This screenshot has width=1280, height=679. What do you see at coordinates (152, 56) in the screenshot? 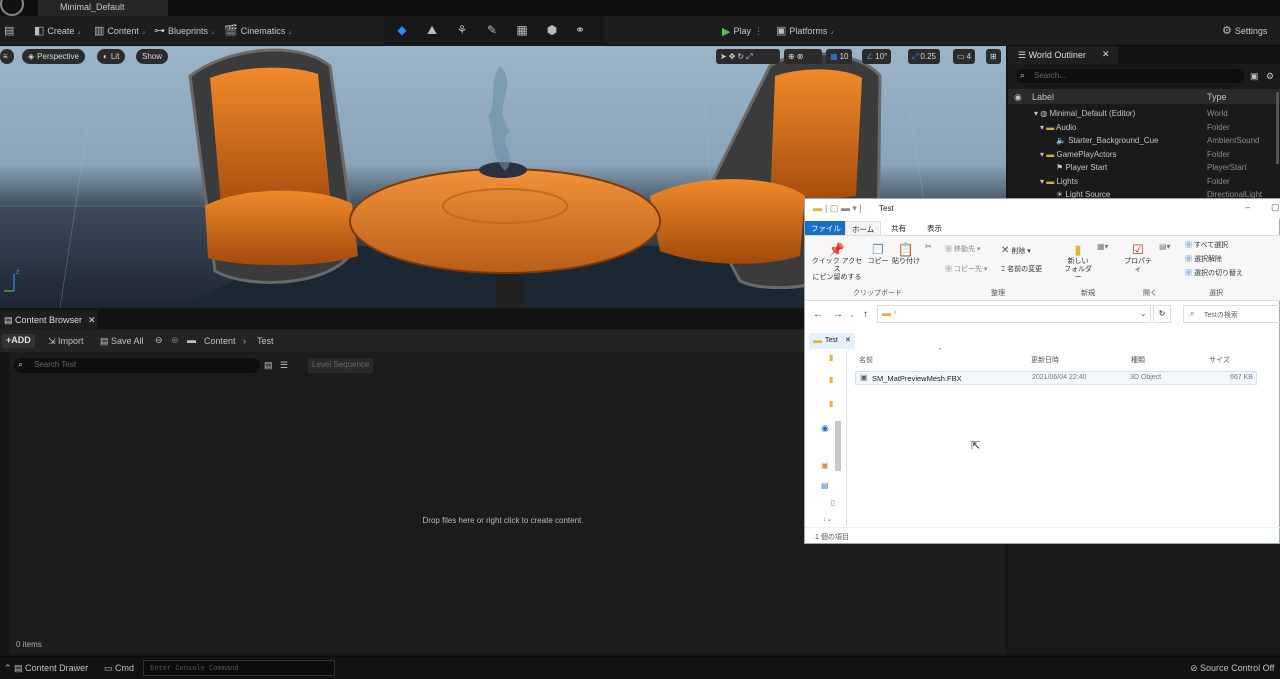
I see `show-button: Show` at bounding box center [152, 56].